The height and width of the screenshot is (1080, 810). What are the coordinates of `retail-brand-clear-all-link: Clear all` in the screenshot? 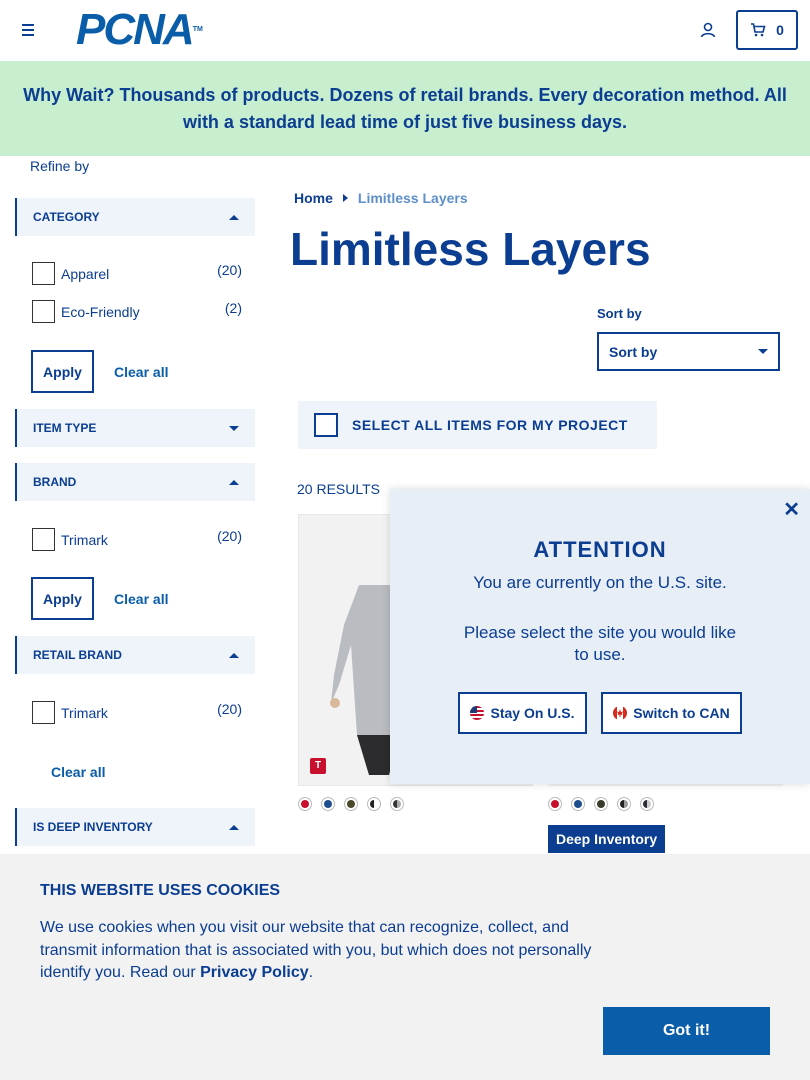 It's located at (78, 772).